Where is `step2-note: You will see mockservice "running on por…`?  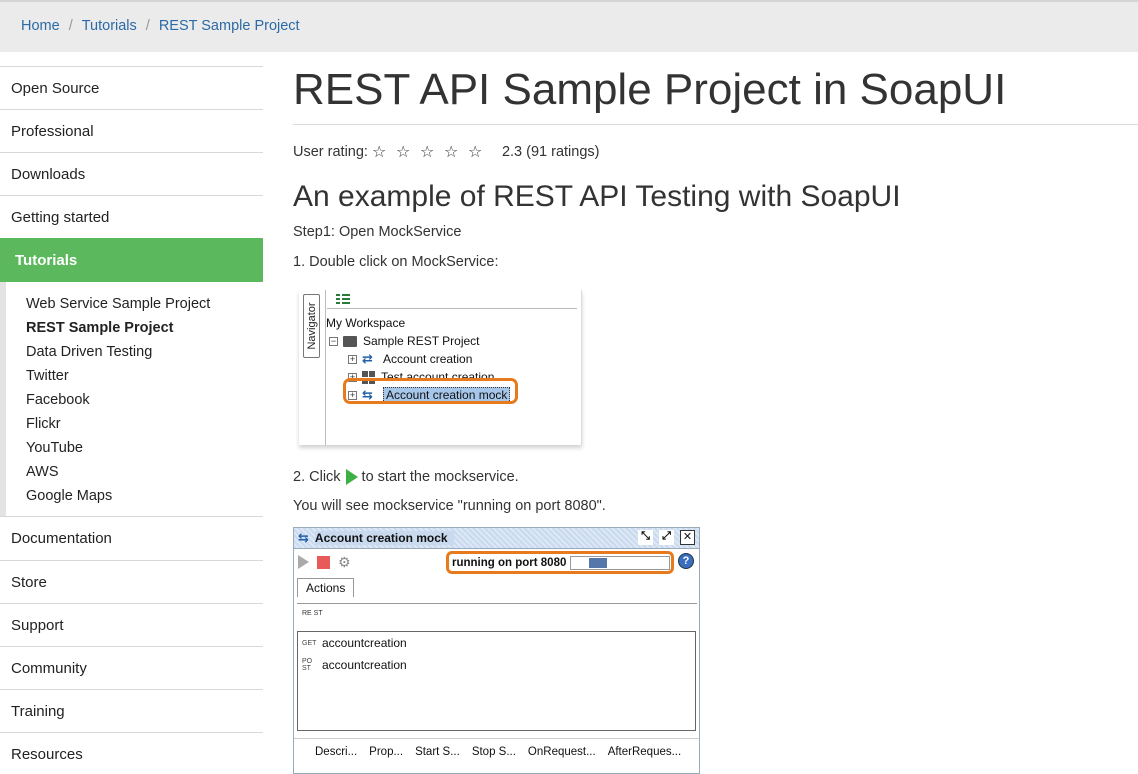 step2-note: You will see mockservice "running on por… is located at coordinates (449, 506).